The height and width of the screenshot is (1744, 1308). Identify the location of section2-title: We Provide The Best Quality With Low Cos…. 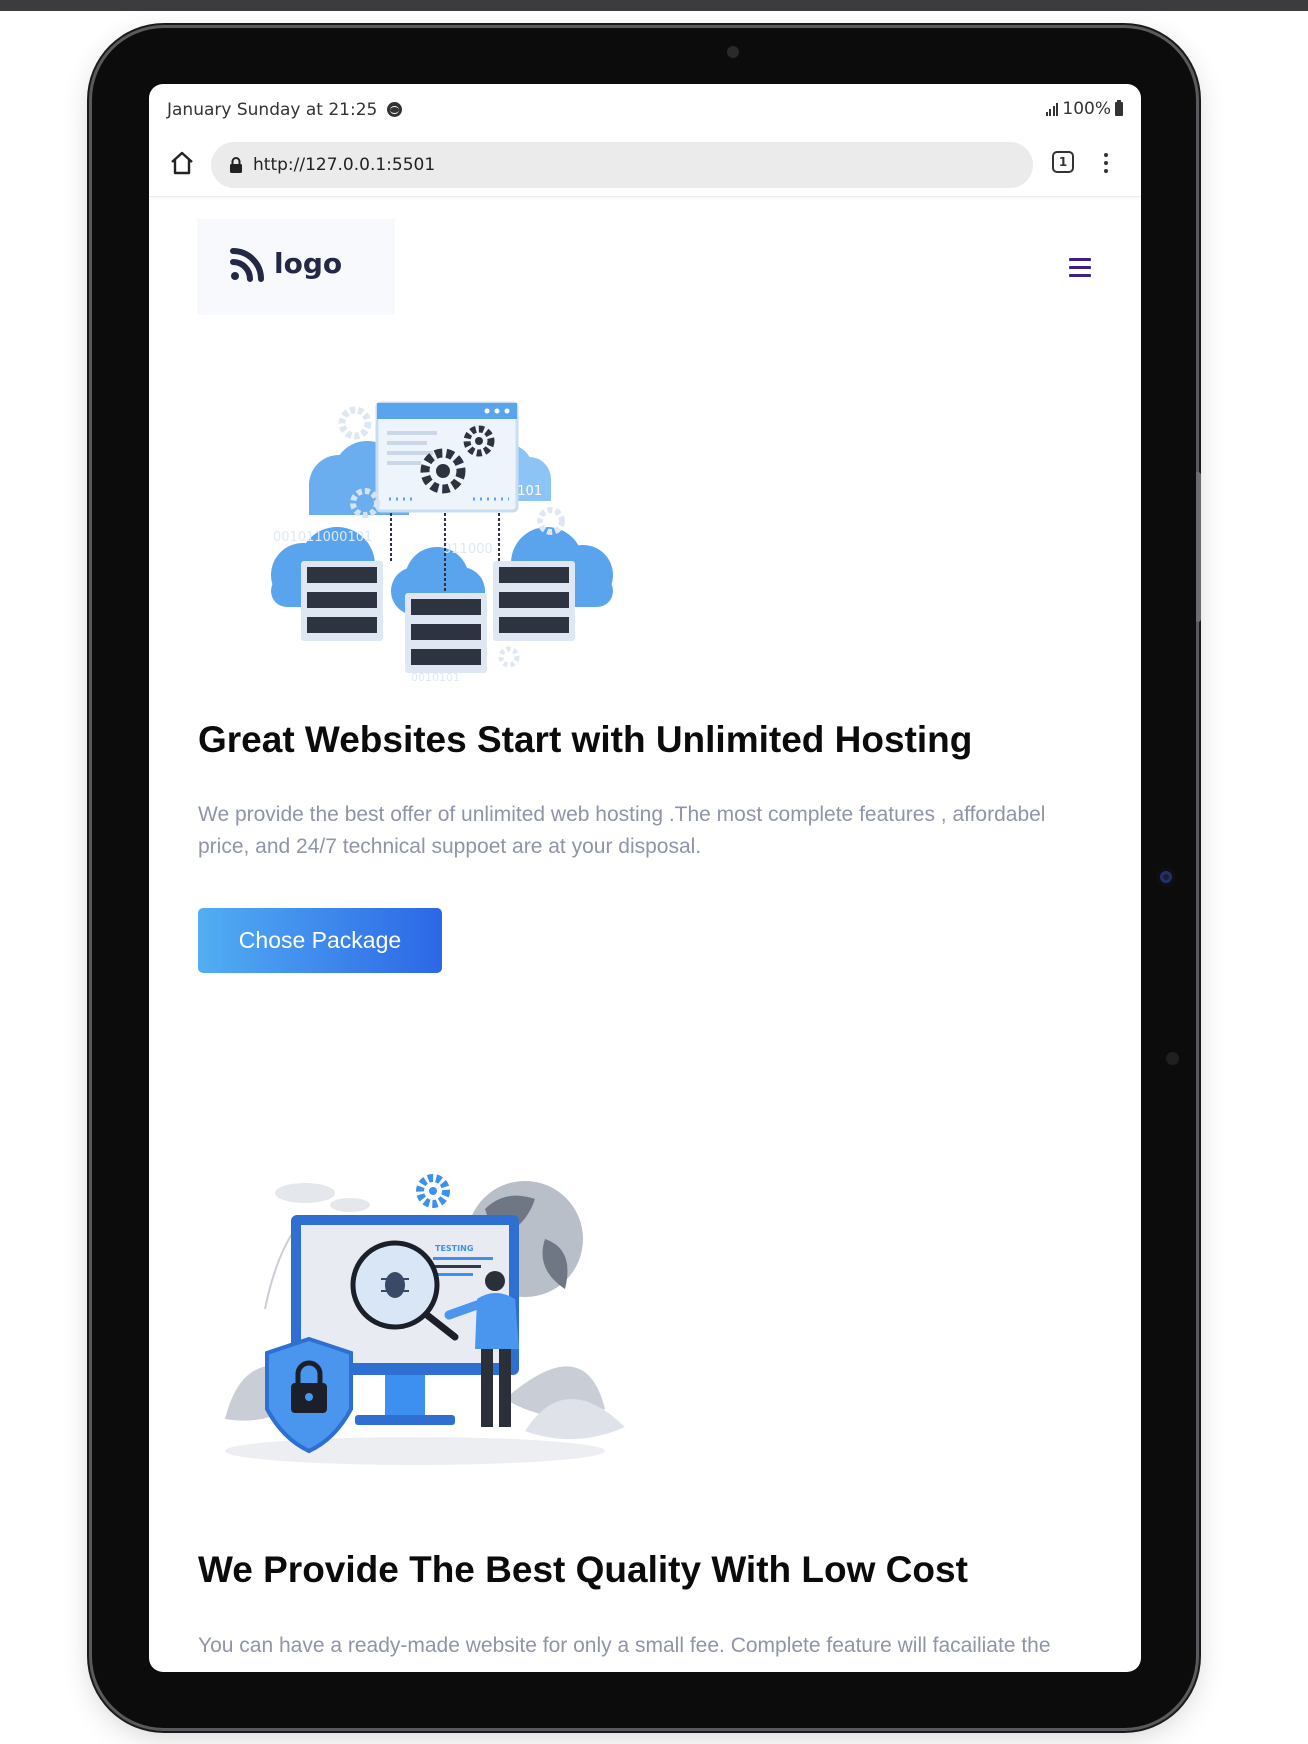
(583, 1569).